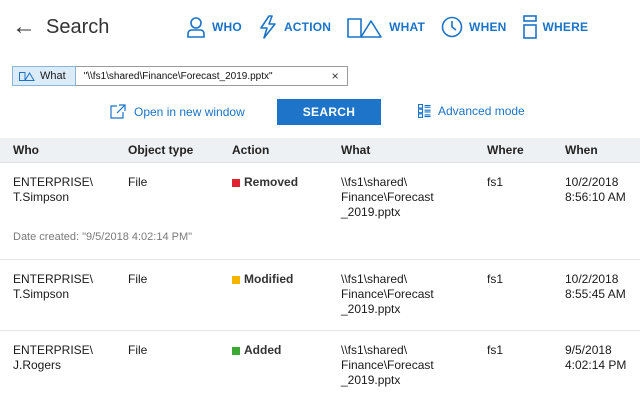  What do you see at coordinates (424, 111) in the screenshot?
I see `advanced-mode-icon` at bounding box center [424, 111].